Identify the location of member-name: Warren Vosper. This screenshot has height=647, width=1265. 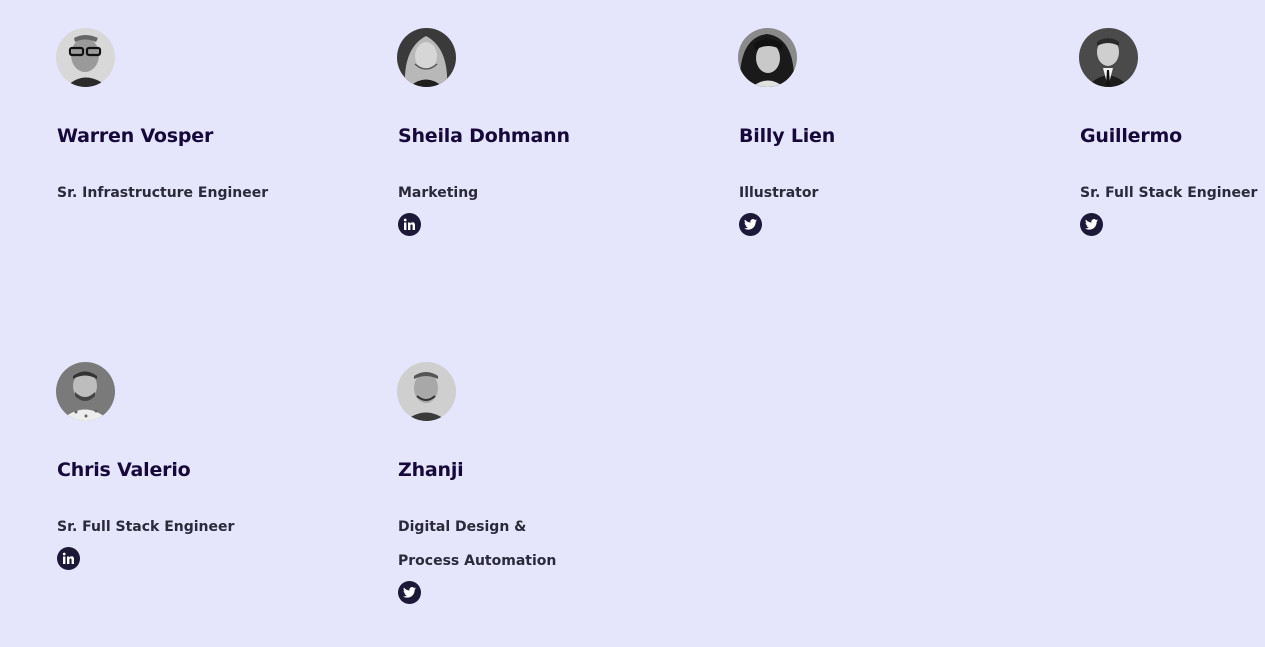
(135, 136).